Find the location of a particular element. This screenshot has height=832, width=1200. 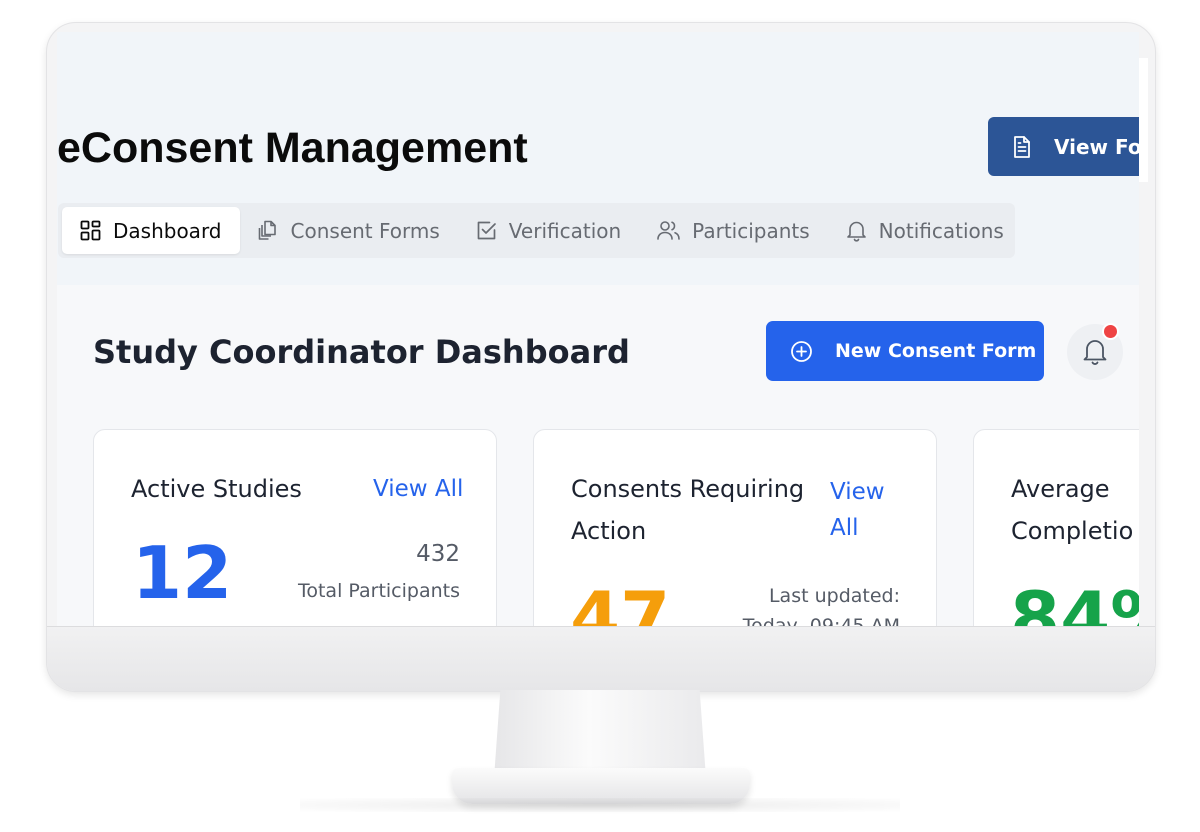

tab-participants: Participants is located at coordinates (733, 230).